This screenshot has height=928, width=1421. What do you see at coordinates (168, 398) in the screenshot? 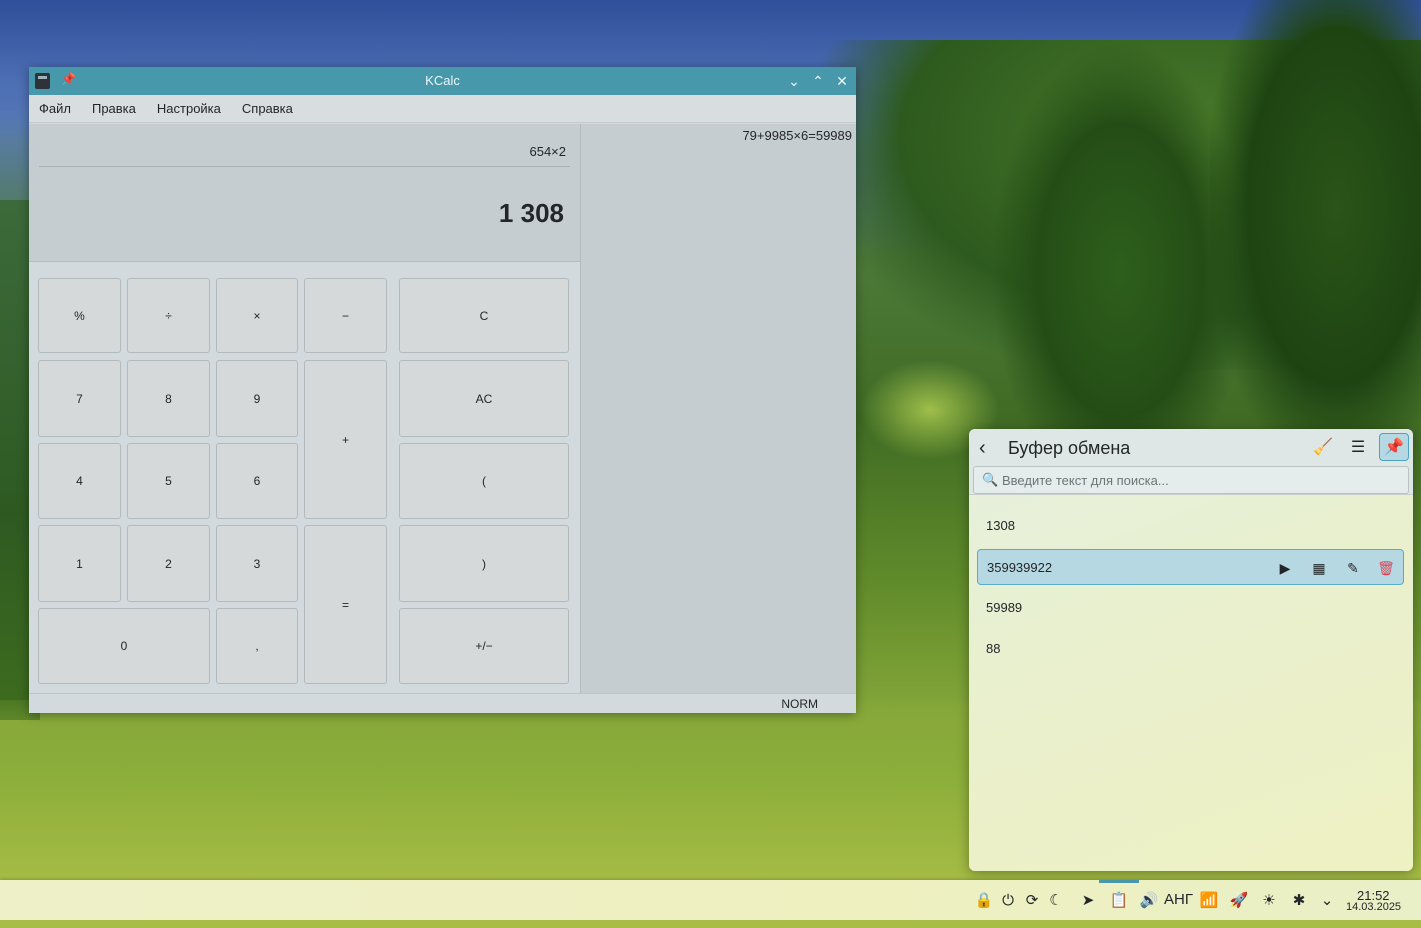
I see `key-8: 8` at bounding box center [168, 398].